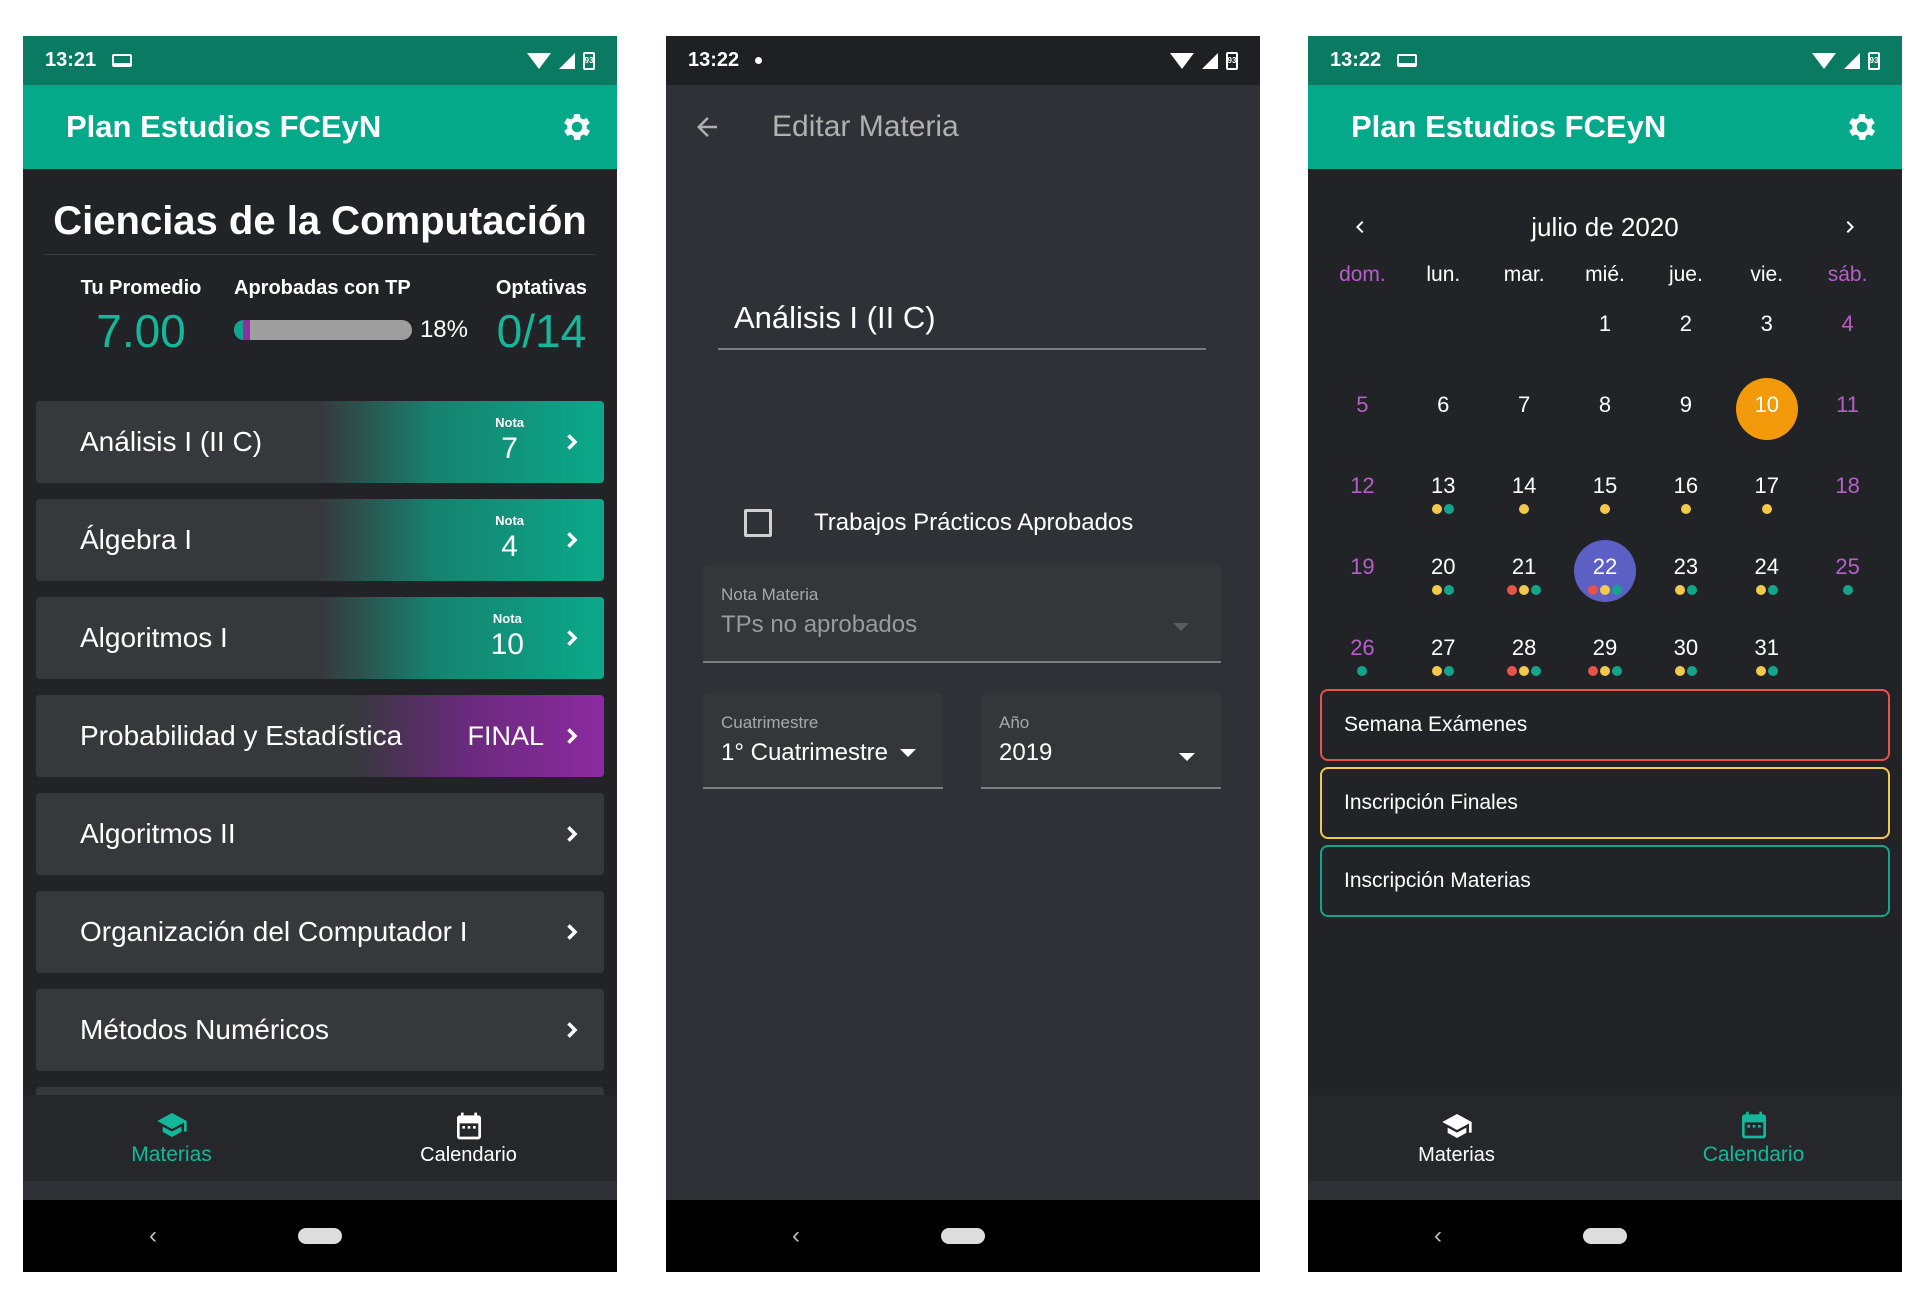 The height and width of the screenshot is (1299, 1920). I want to click on calendar-day: 24, so click(1766, 570).